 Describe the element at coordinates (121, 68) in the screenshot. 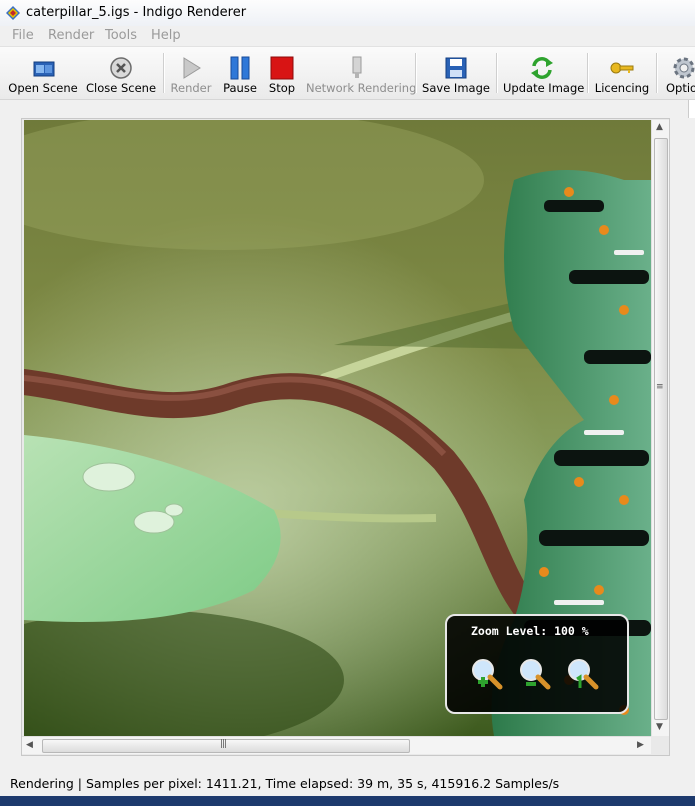

I see `close-circle-icon` at that location.